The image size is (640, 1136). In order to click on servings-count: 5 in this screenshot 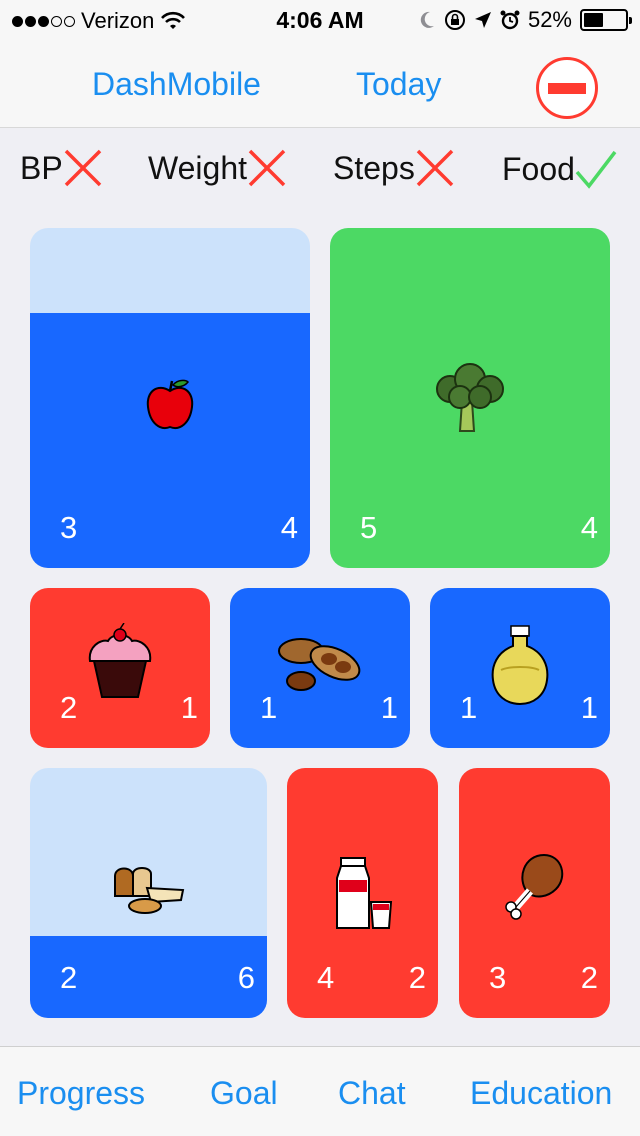, I will do `click(369, 527)`.